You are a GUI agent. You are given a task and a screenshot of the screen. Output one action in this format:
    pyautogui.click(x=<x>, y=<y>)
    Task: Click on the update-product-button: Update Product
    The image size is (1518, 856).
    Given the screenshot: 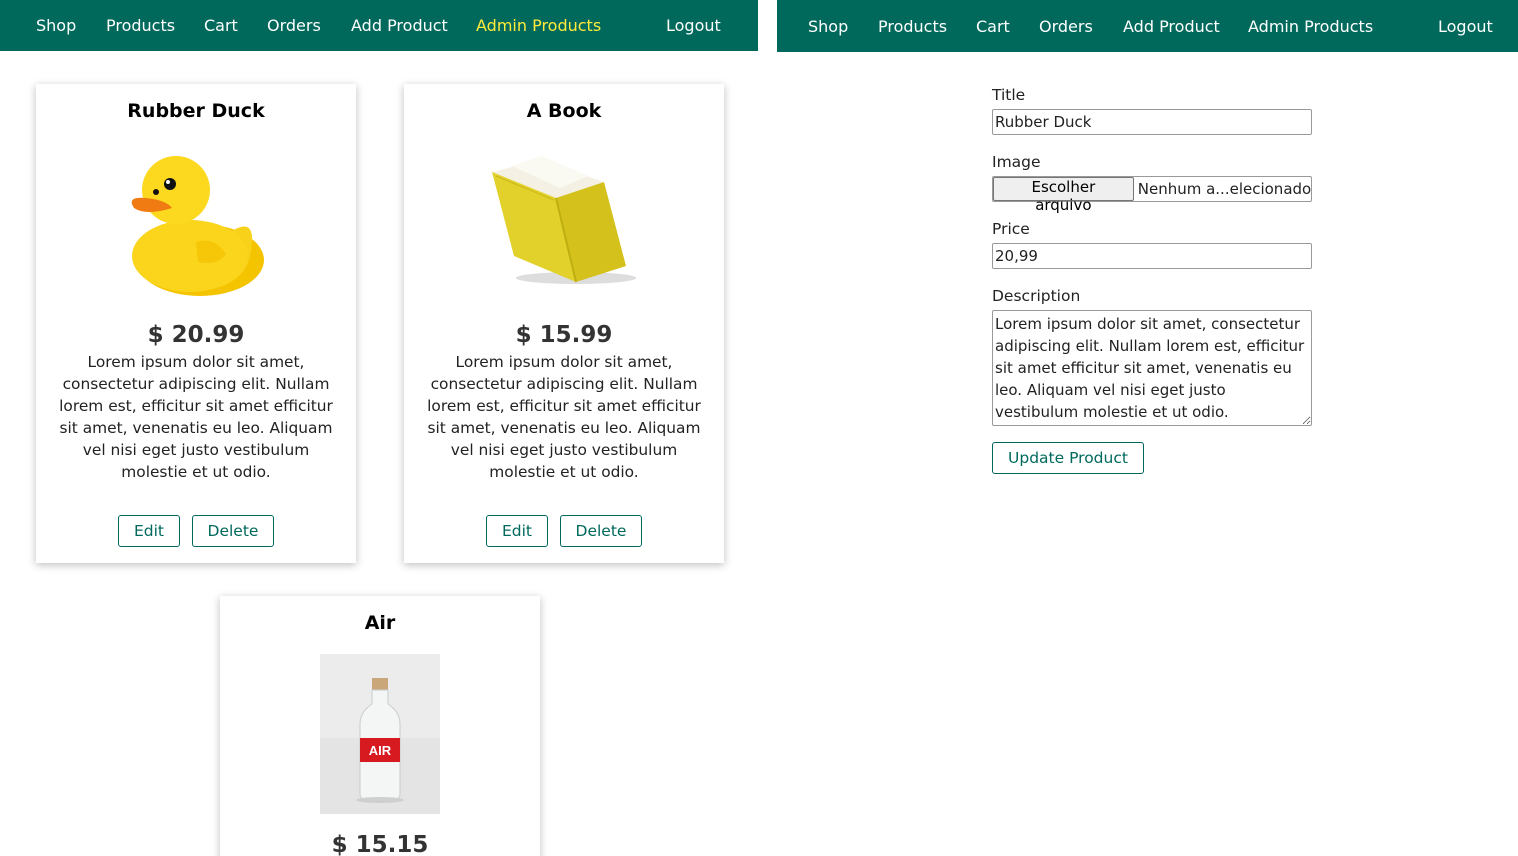 What is the action you would take?
    pyautogui.click(x=1068, y=458)
    